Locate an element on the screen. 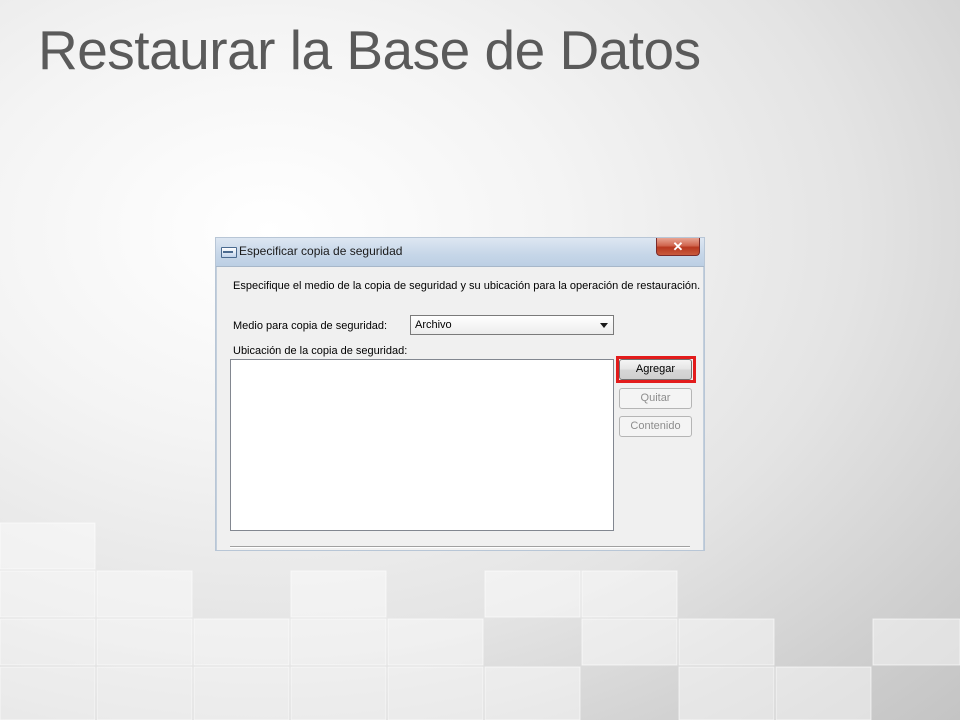 Image resolution: width=960 pixels, height=720 pixels. contents-button: Contenido is located at coordinates (655, 426).